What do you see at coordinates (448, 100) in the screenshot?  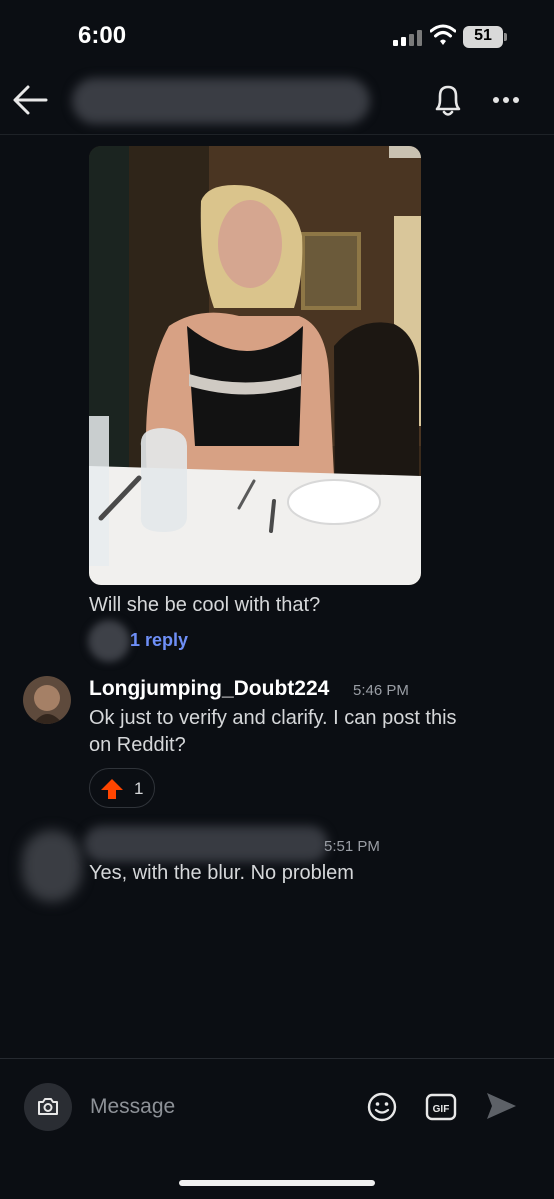 I see `bell-icon` at bounding box center [448, 100].